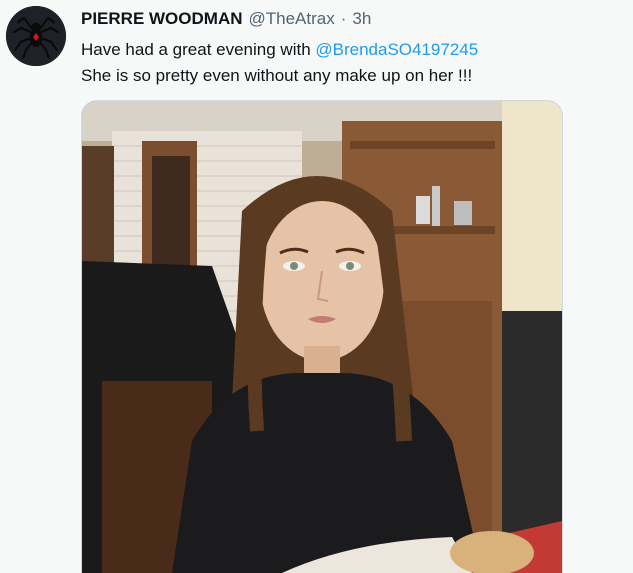  I want to click on tweet-header: PIERRE WOODMAN @TheAtrax · 3h, so click(226, 20).